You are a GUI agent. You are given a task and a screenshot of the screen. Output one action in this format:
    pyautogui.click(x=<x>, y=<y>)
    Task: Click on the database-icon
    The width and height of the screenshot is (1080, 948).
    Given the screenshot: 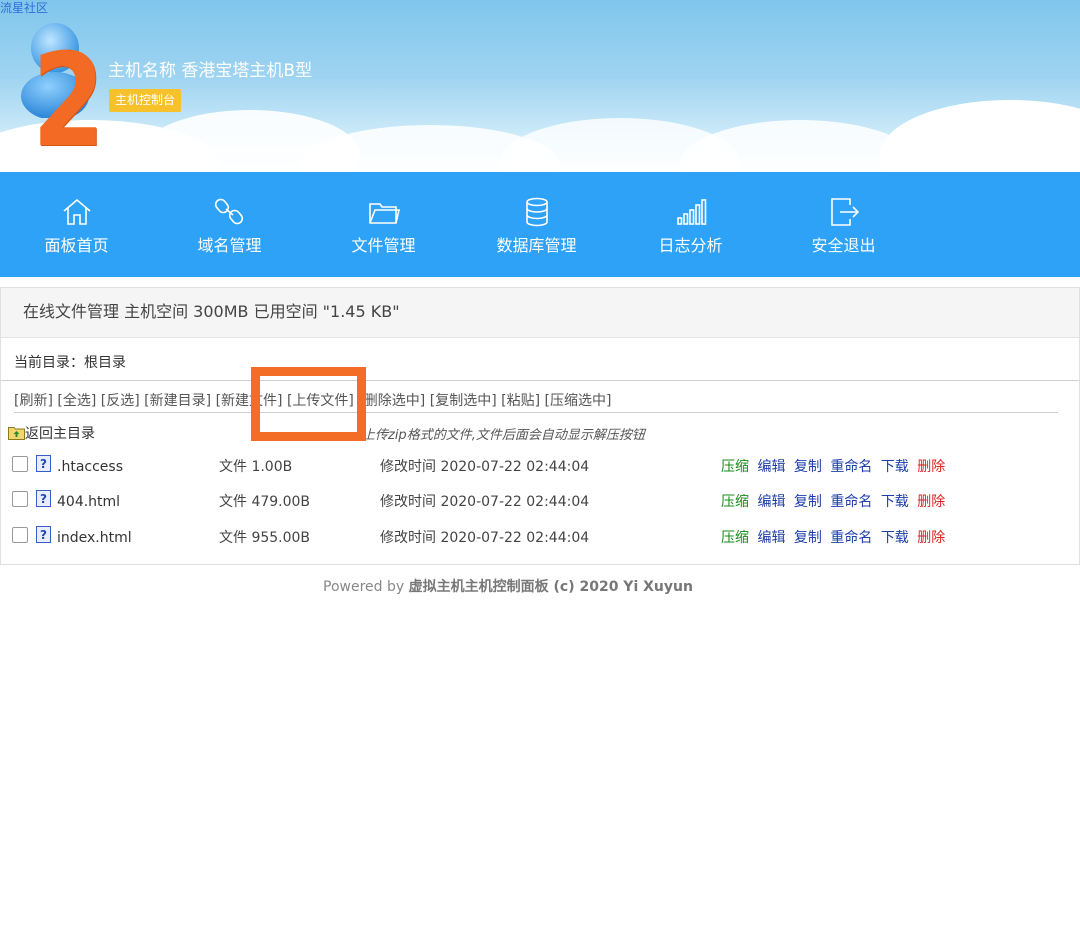 What is the action you would take?
    pyautogui.click(x=537, y=212)
    